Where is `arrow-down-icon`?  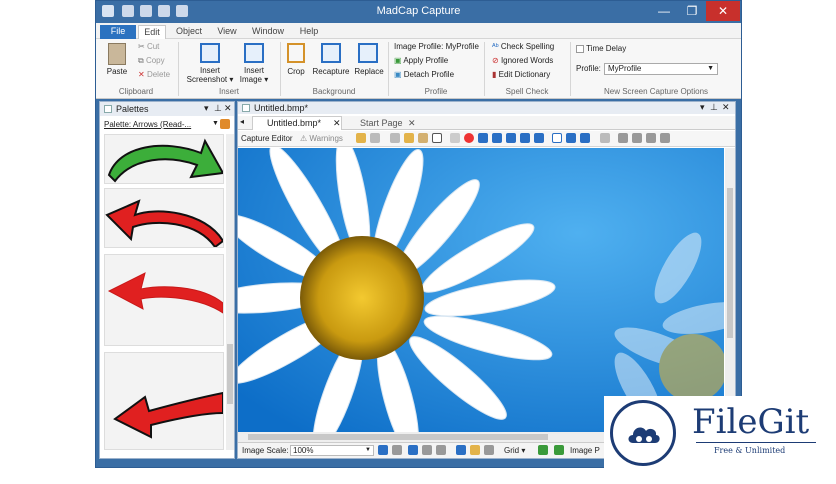 arrow-down-icon is located at coordinates (665, 138).